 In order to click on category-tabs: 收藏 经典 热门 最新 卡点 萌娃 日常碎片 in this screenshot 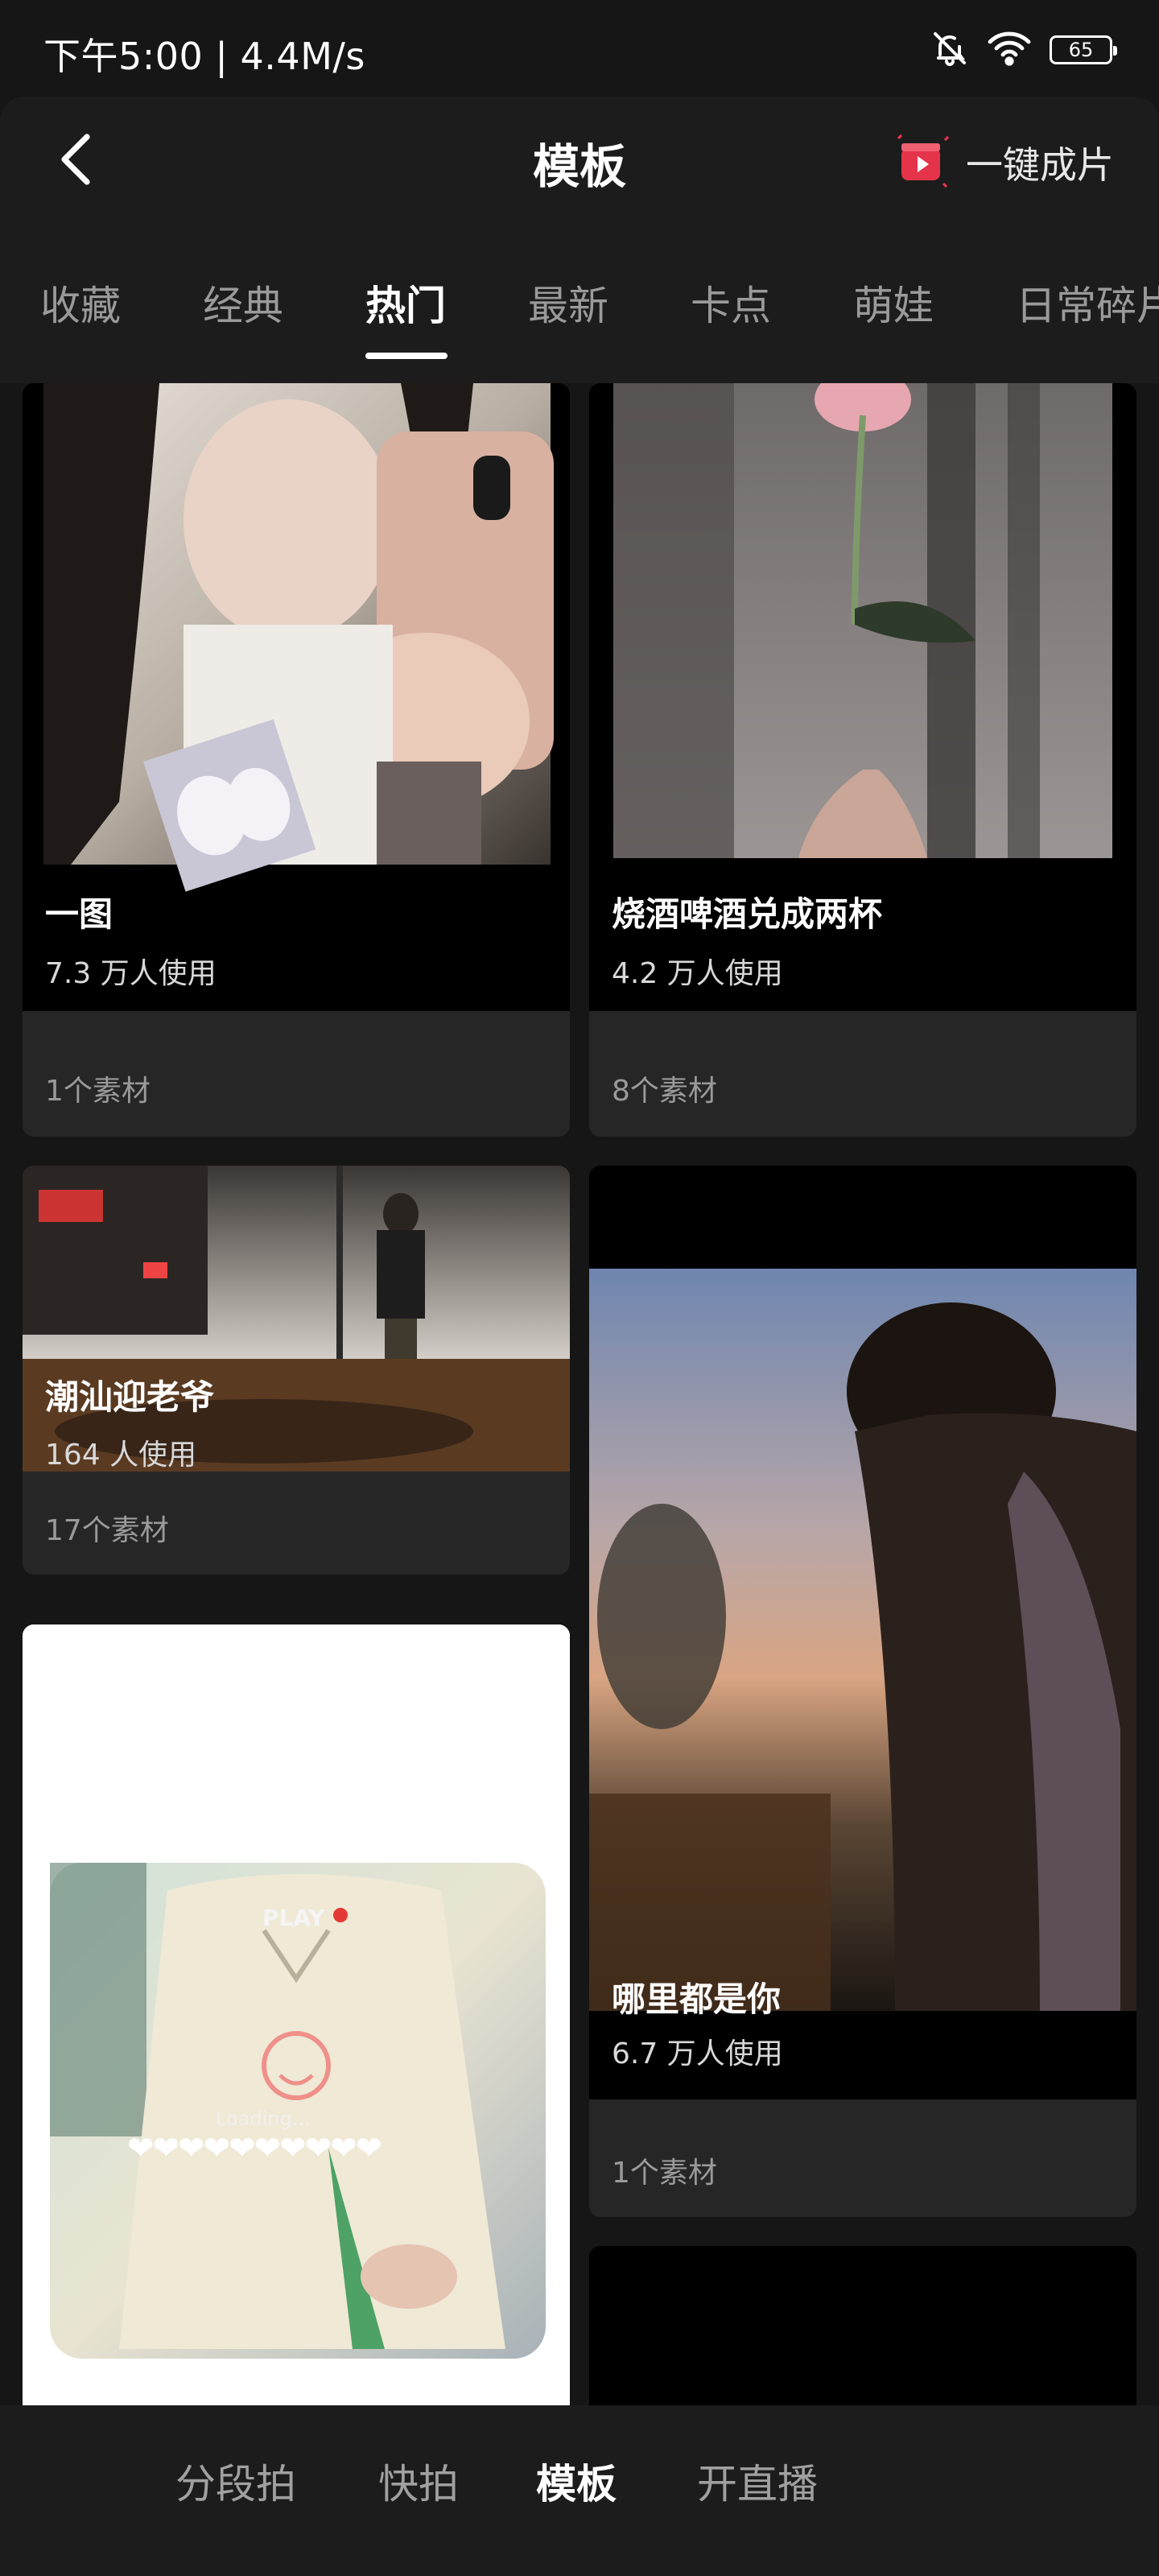, I will do `click(579, 300)`.